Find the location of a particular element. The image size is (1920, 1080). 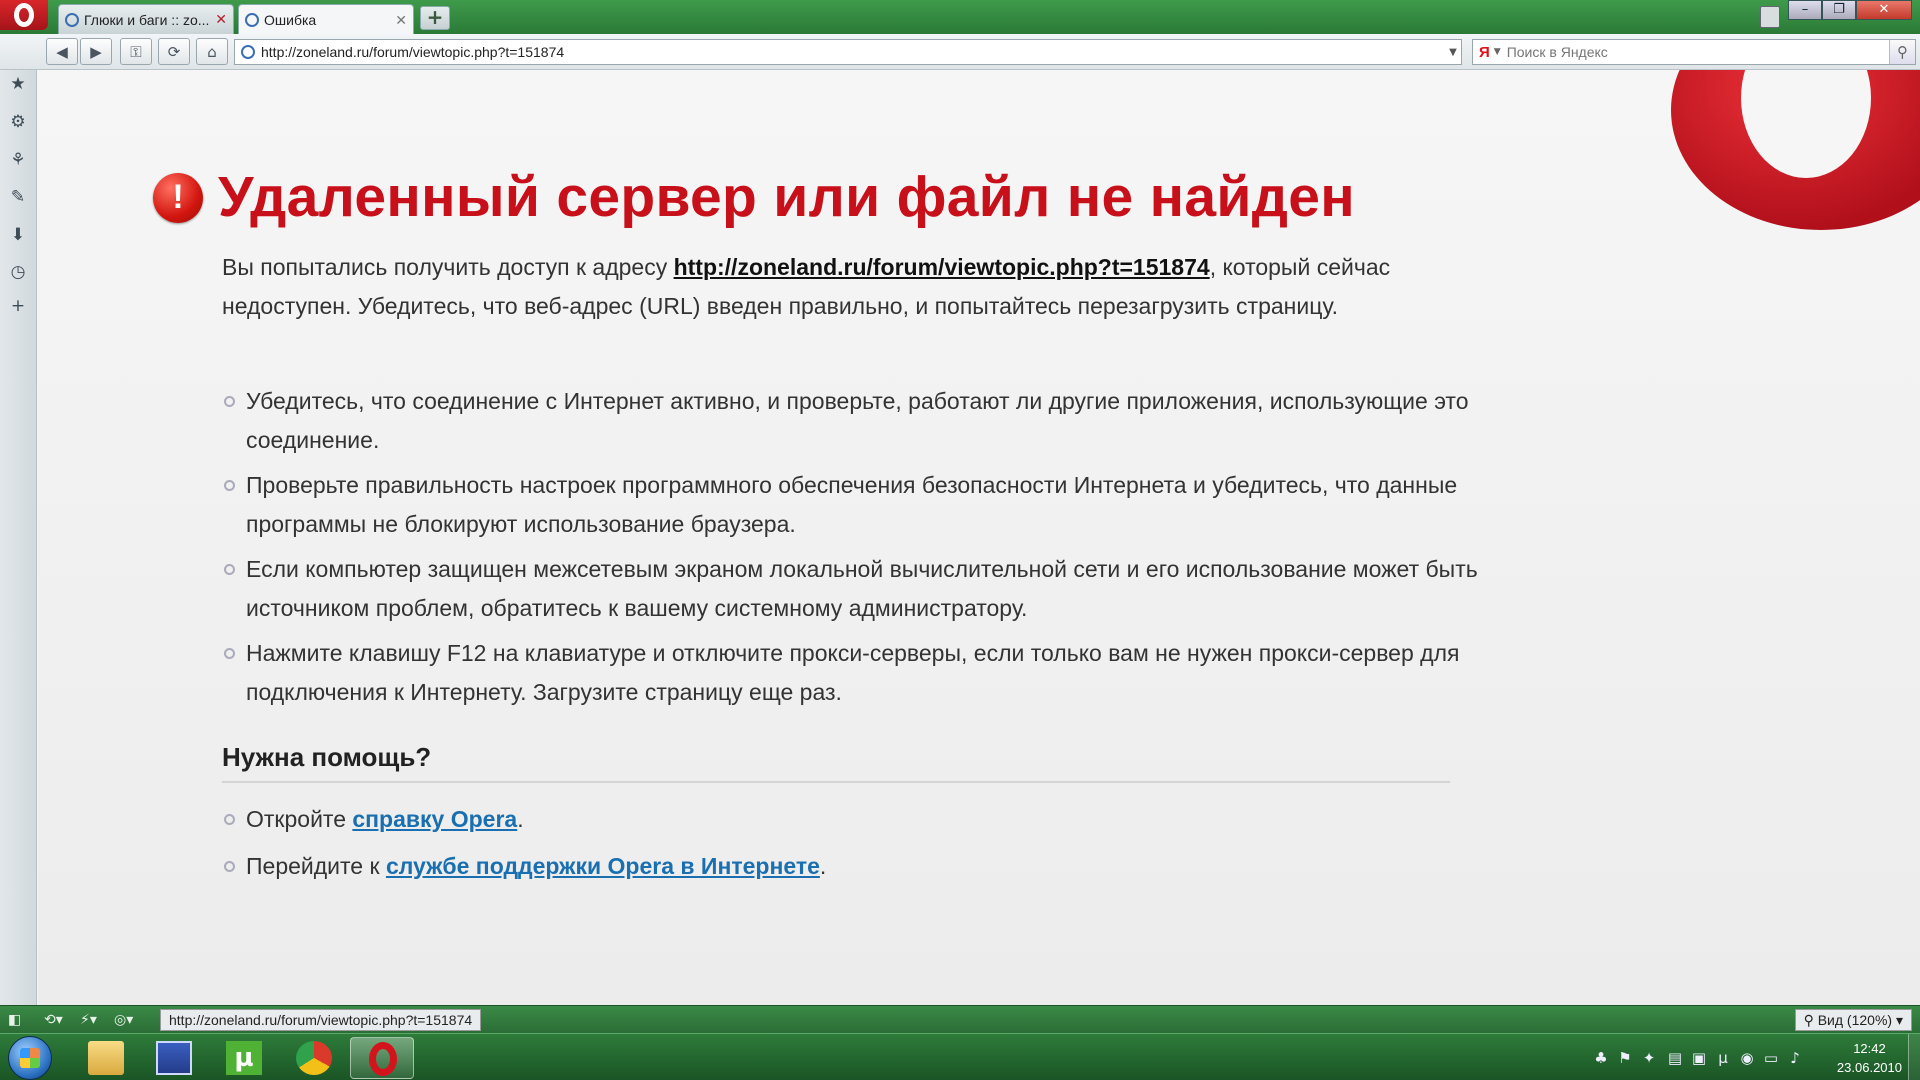

address-input is located at coordinates (853, 52).